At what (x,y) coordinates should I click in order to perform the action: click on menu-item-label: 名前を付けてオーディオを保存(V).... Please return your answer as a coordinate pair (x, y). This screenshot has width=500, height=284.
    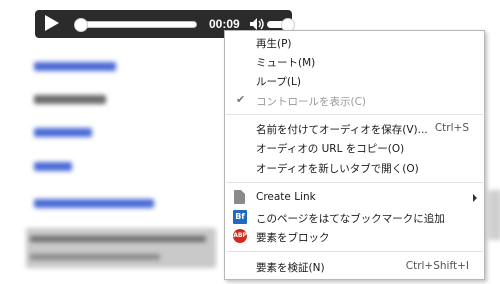
    Looking at the image, I should click on (342, 130).